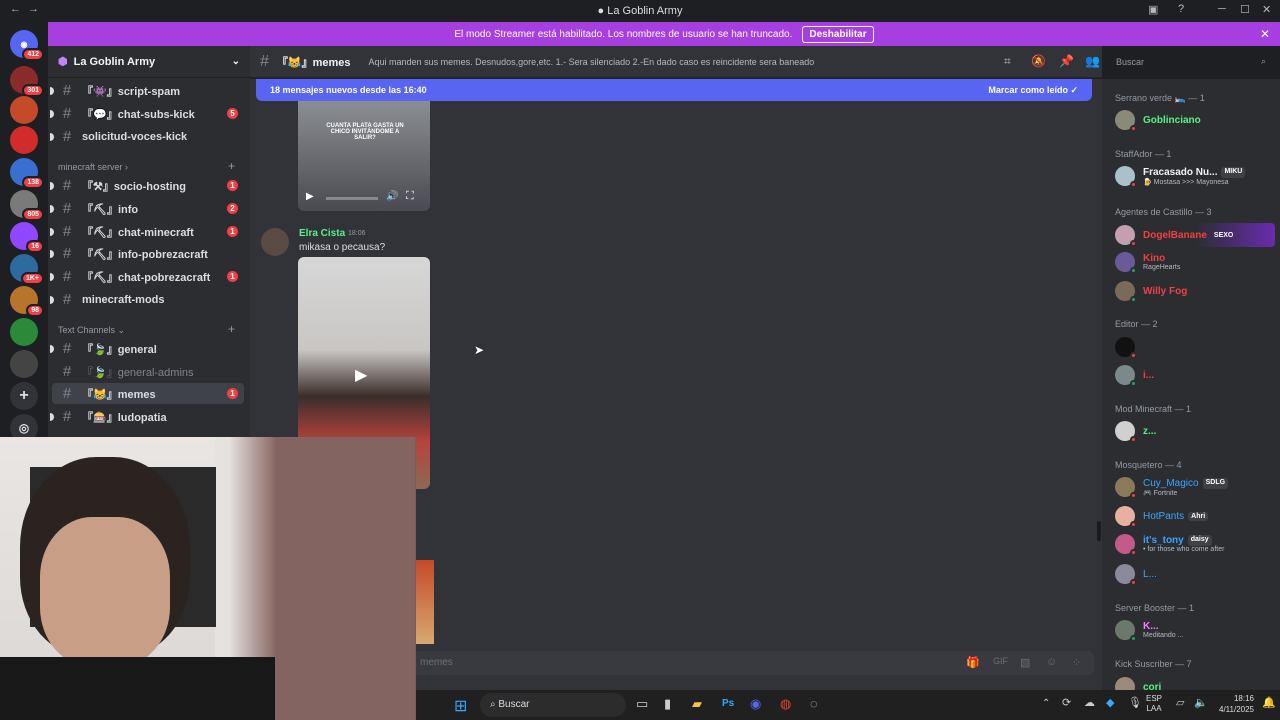 The height and width of the screenshot is (720, 1280). What do you see at coordinates (1066, 702) in the screenshot?
I see `sync-icon: ⟳` at bounding box center [1066, 702].